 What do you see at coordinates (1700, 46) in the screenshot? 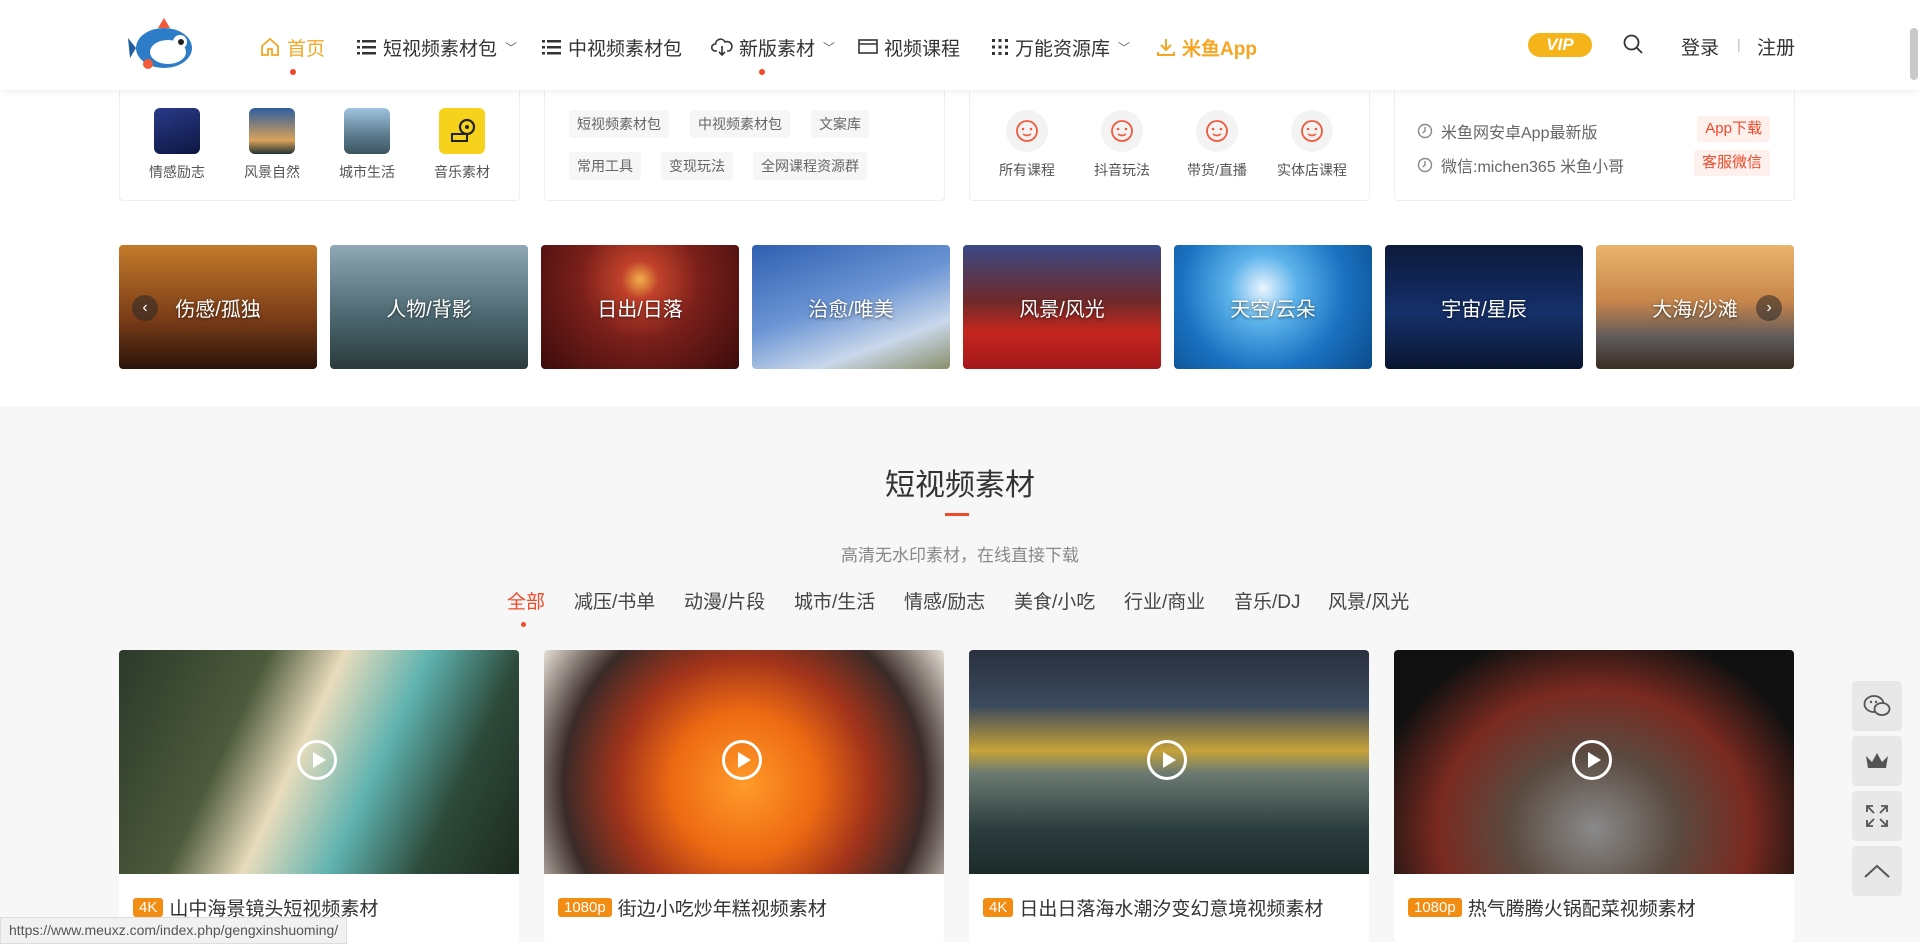
I see `login-link: 登录` at bounding box center [1700, 46].